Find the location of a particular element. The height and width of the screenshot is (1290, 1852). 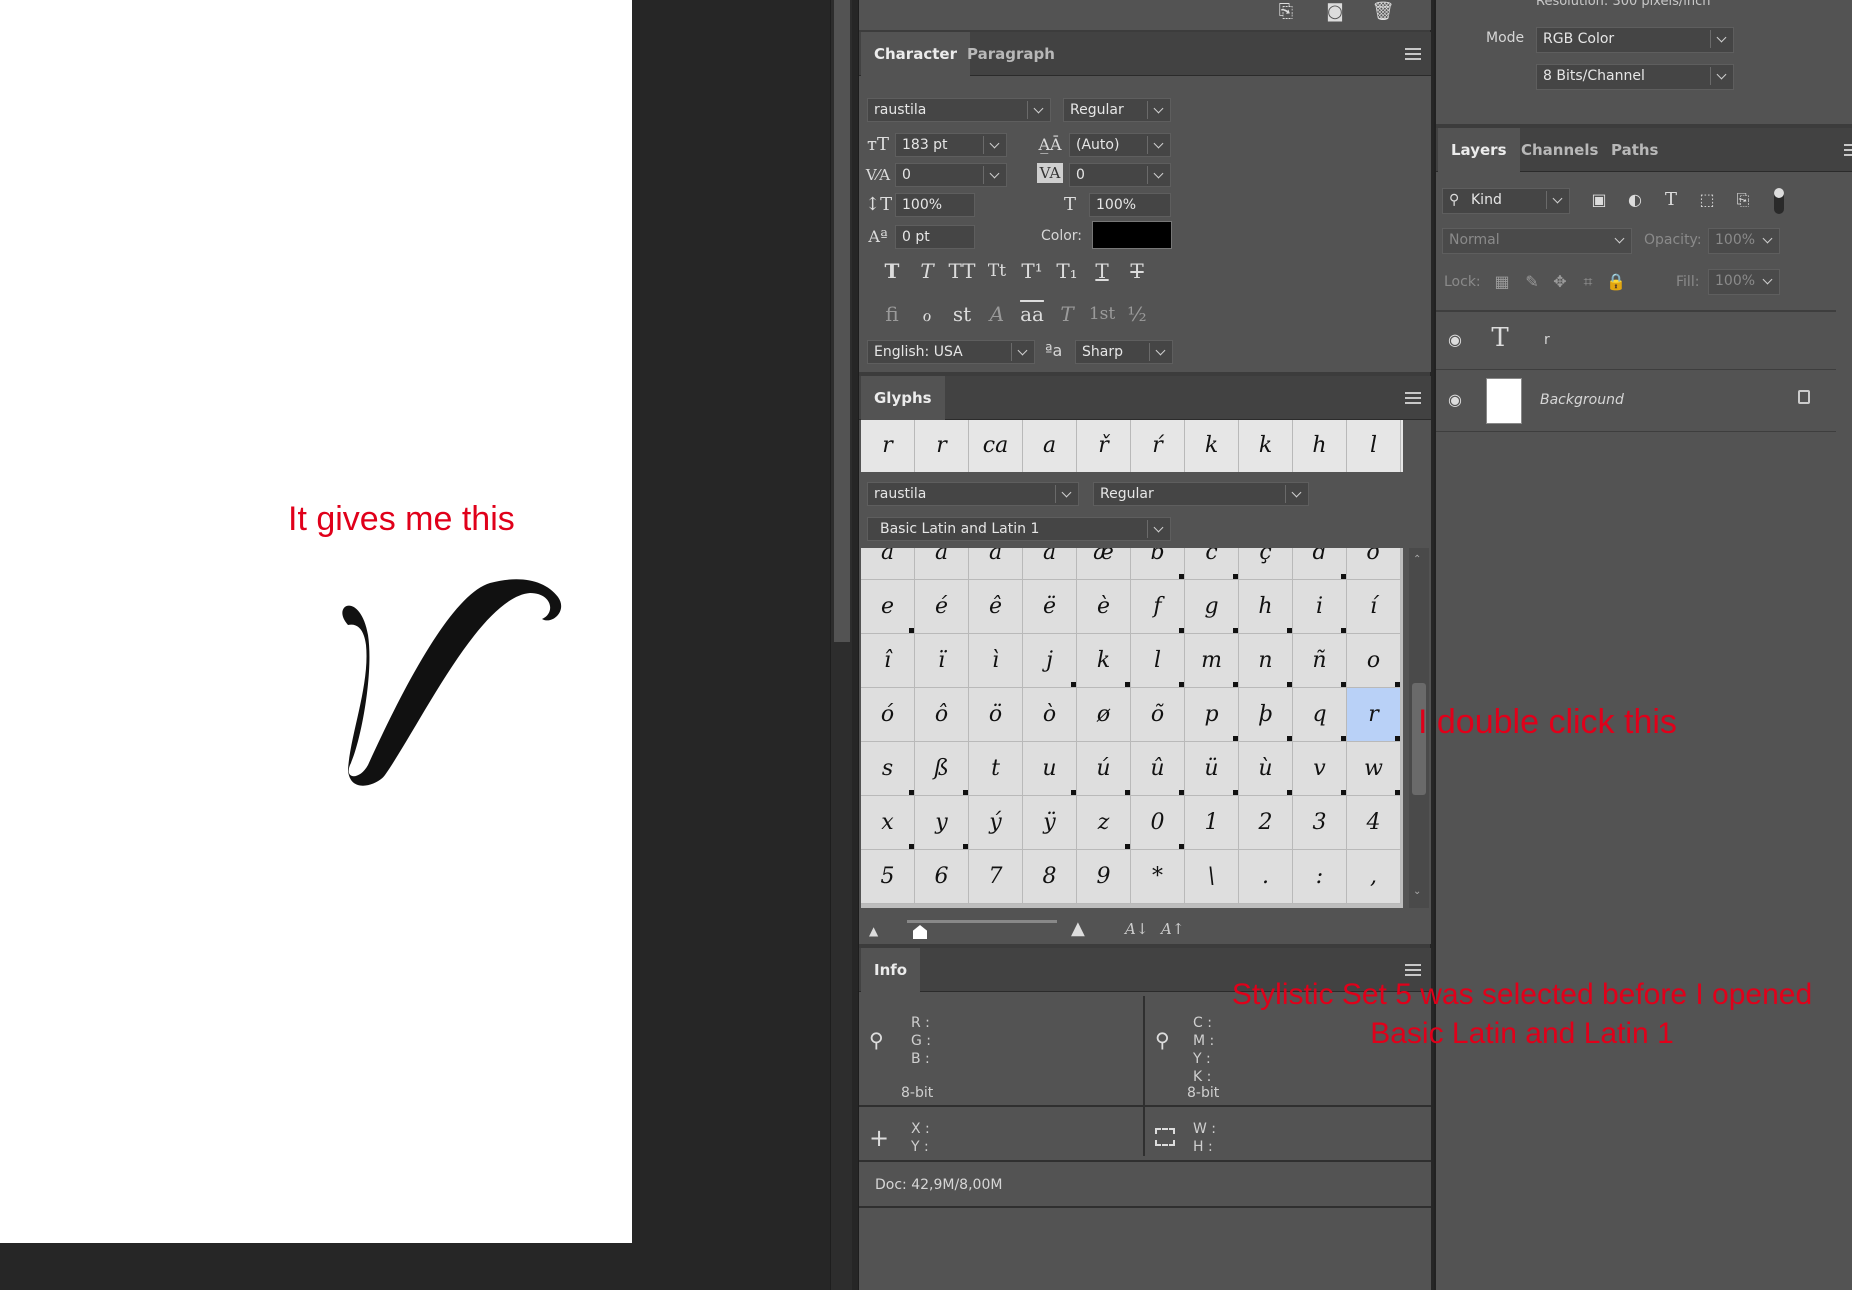

glyph-cell: v is located at coordinates (1320, 769).